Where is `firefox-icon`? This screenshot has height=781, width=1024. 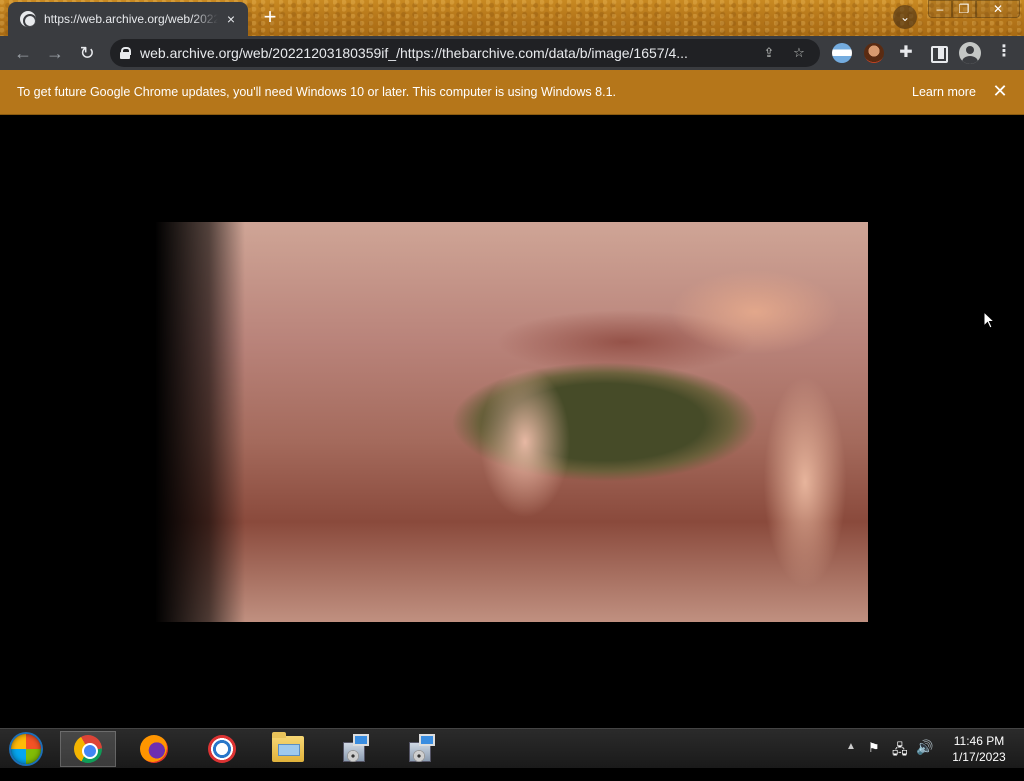
firefox-icon is located at coordinates (154, 749).